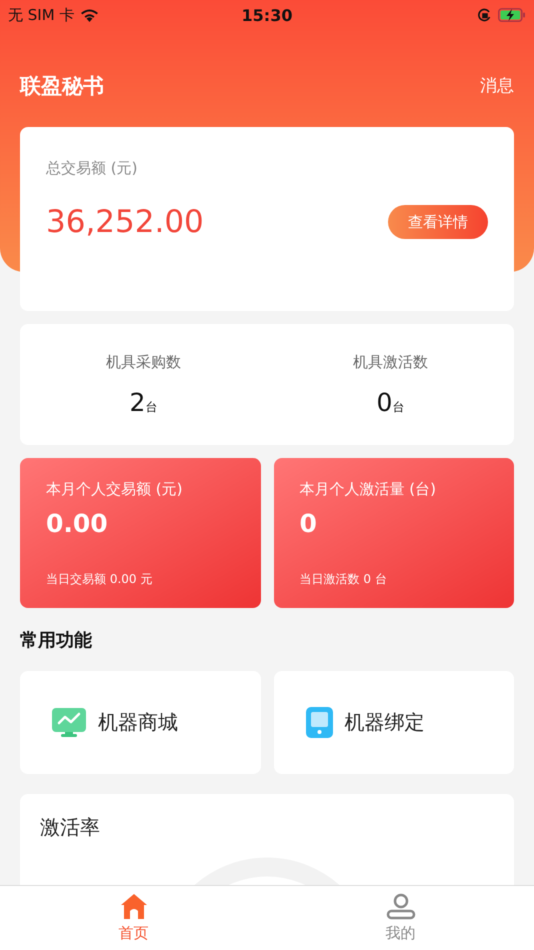  I want to click on monthly-value: 0, so click(309, 523).